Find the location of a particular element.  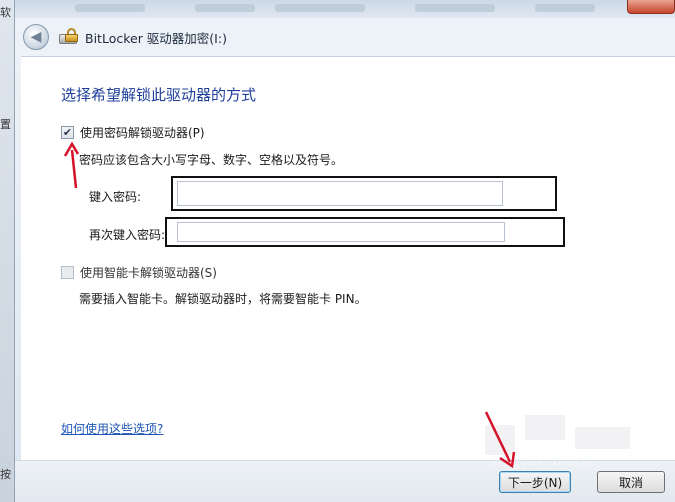

page-heading: 选择希望解锁此驱动器的方式 is located at coordinates (159, 95).